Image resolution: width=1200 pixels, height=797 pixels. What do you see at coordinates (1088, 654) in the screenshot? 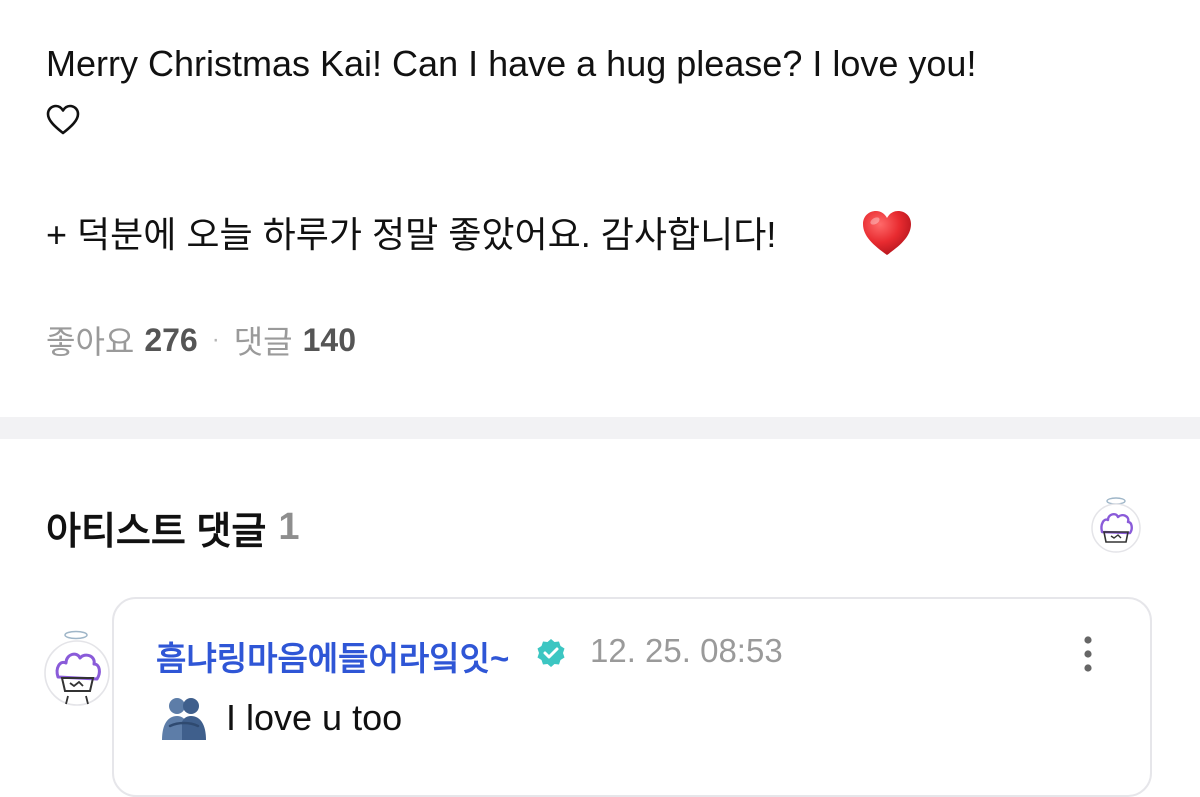
I see `more-vertical-icon` at bounding box center [1088, 654].